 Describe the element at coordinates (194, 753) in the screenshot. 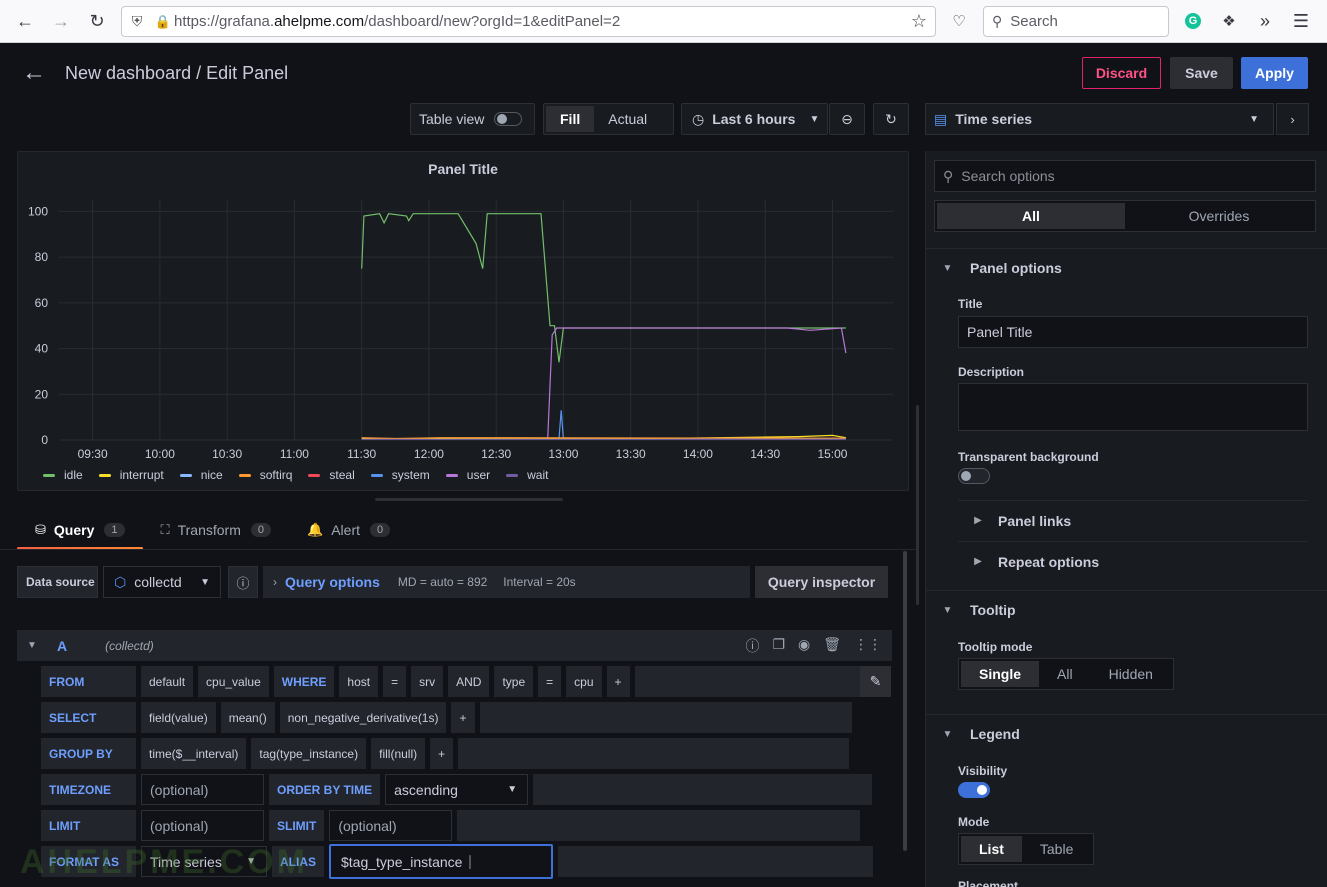

I see `group-by-time: time($__interval)` at that location.